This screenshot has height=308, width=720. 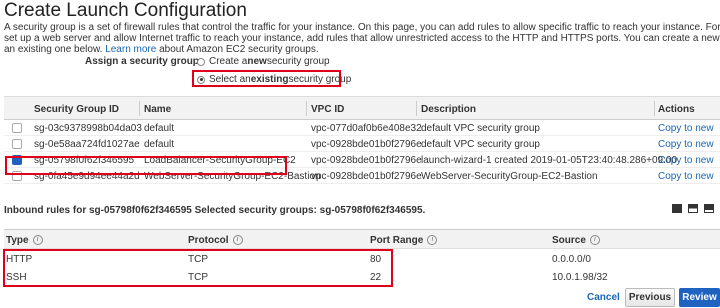 What do you see at coordinates (709, 208) in the screenshot?
I see `layout-bottom-icon` at bounding box center [709, 208].